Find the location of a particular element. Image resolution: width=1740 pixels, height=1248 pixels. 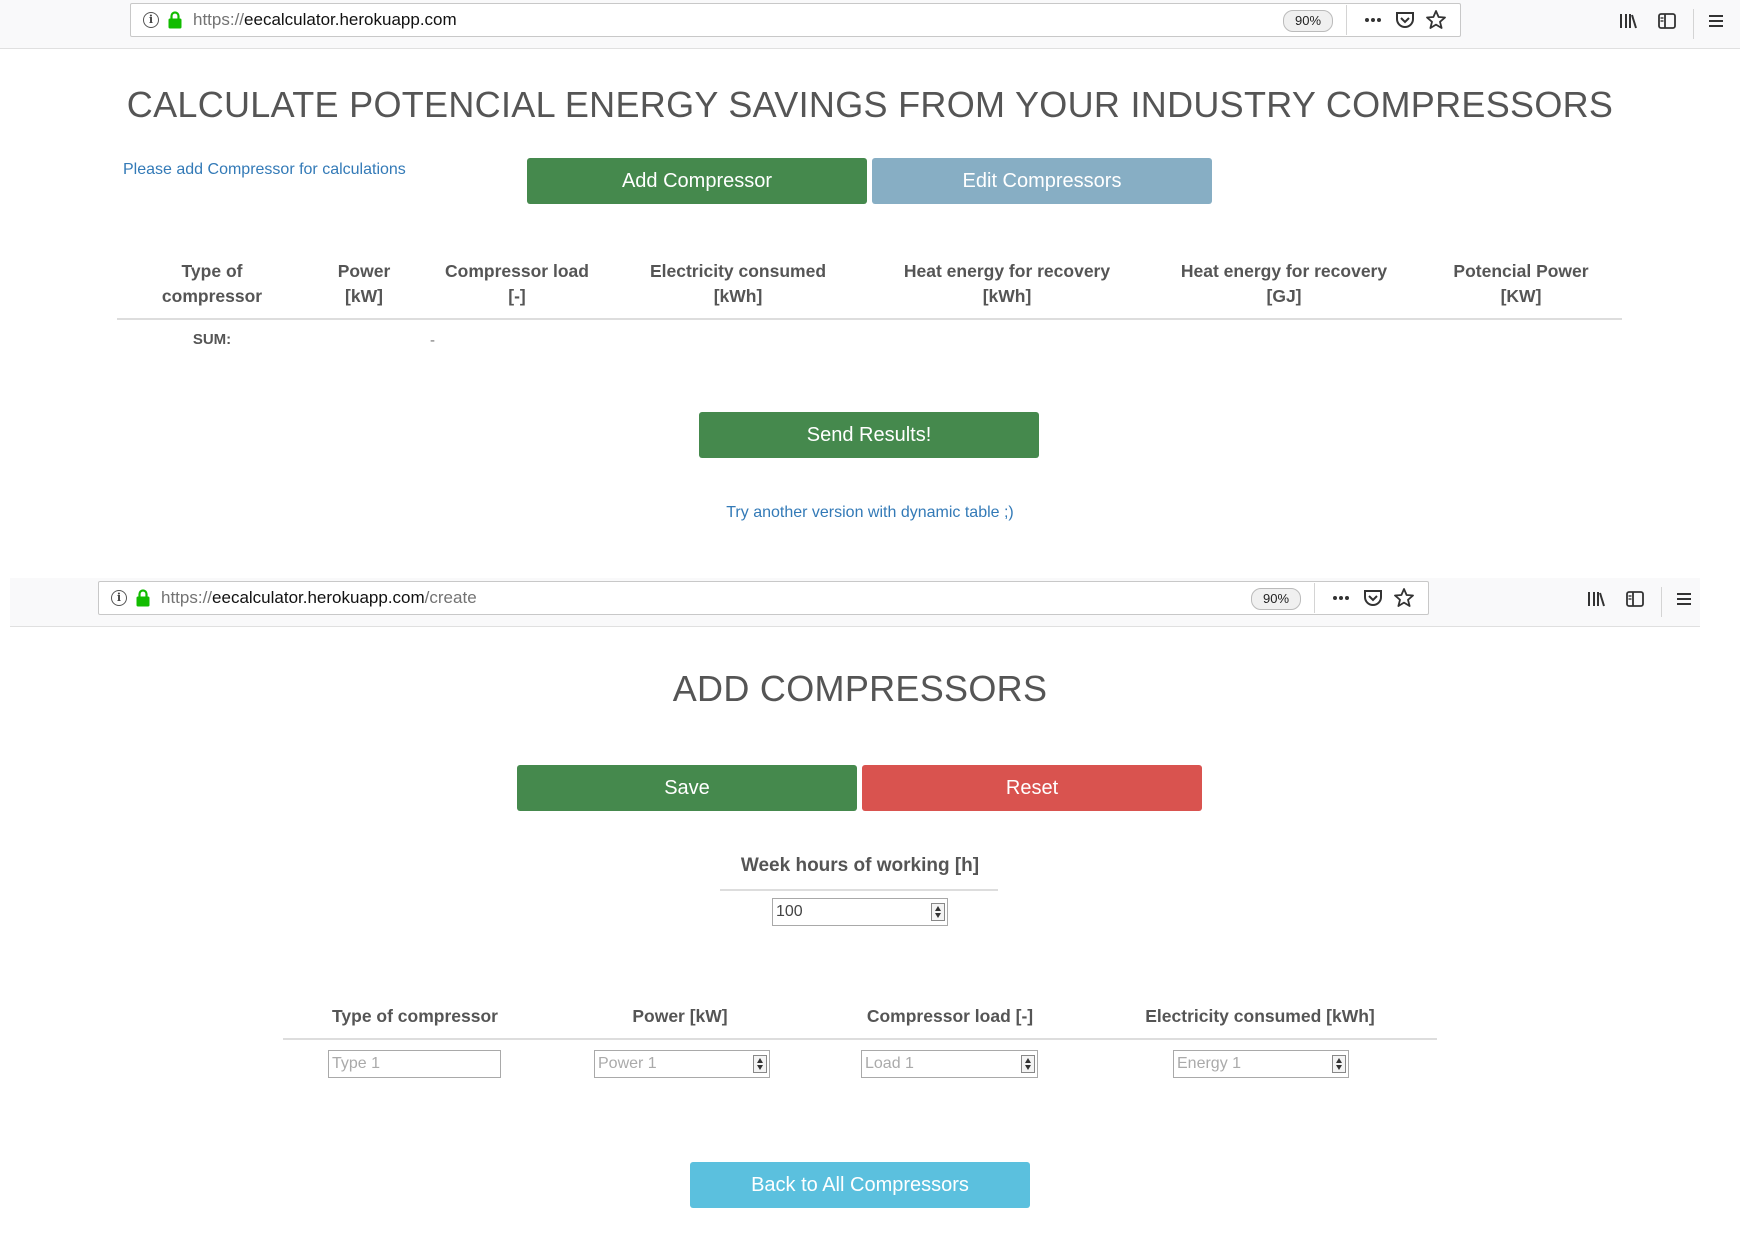

add-compressor-button: Add Compressor is located at coordinates (697, 181).